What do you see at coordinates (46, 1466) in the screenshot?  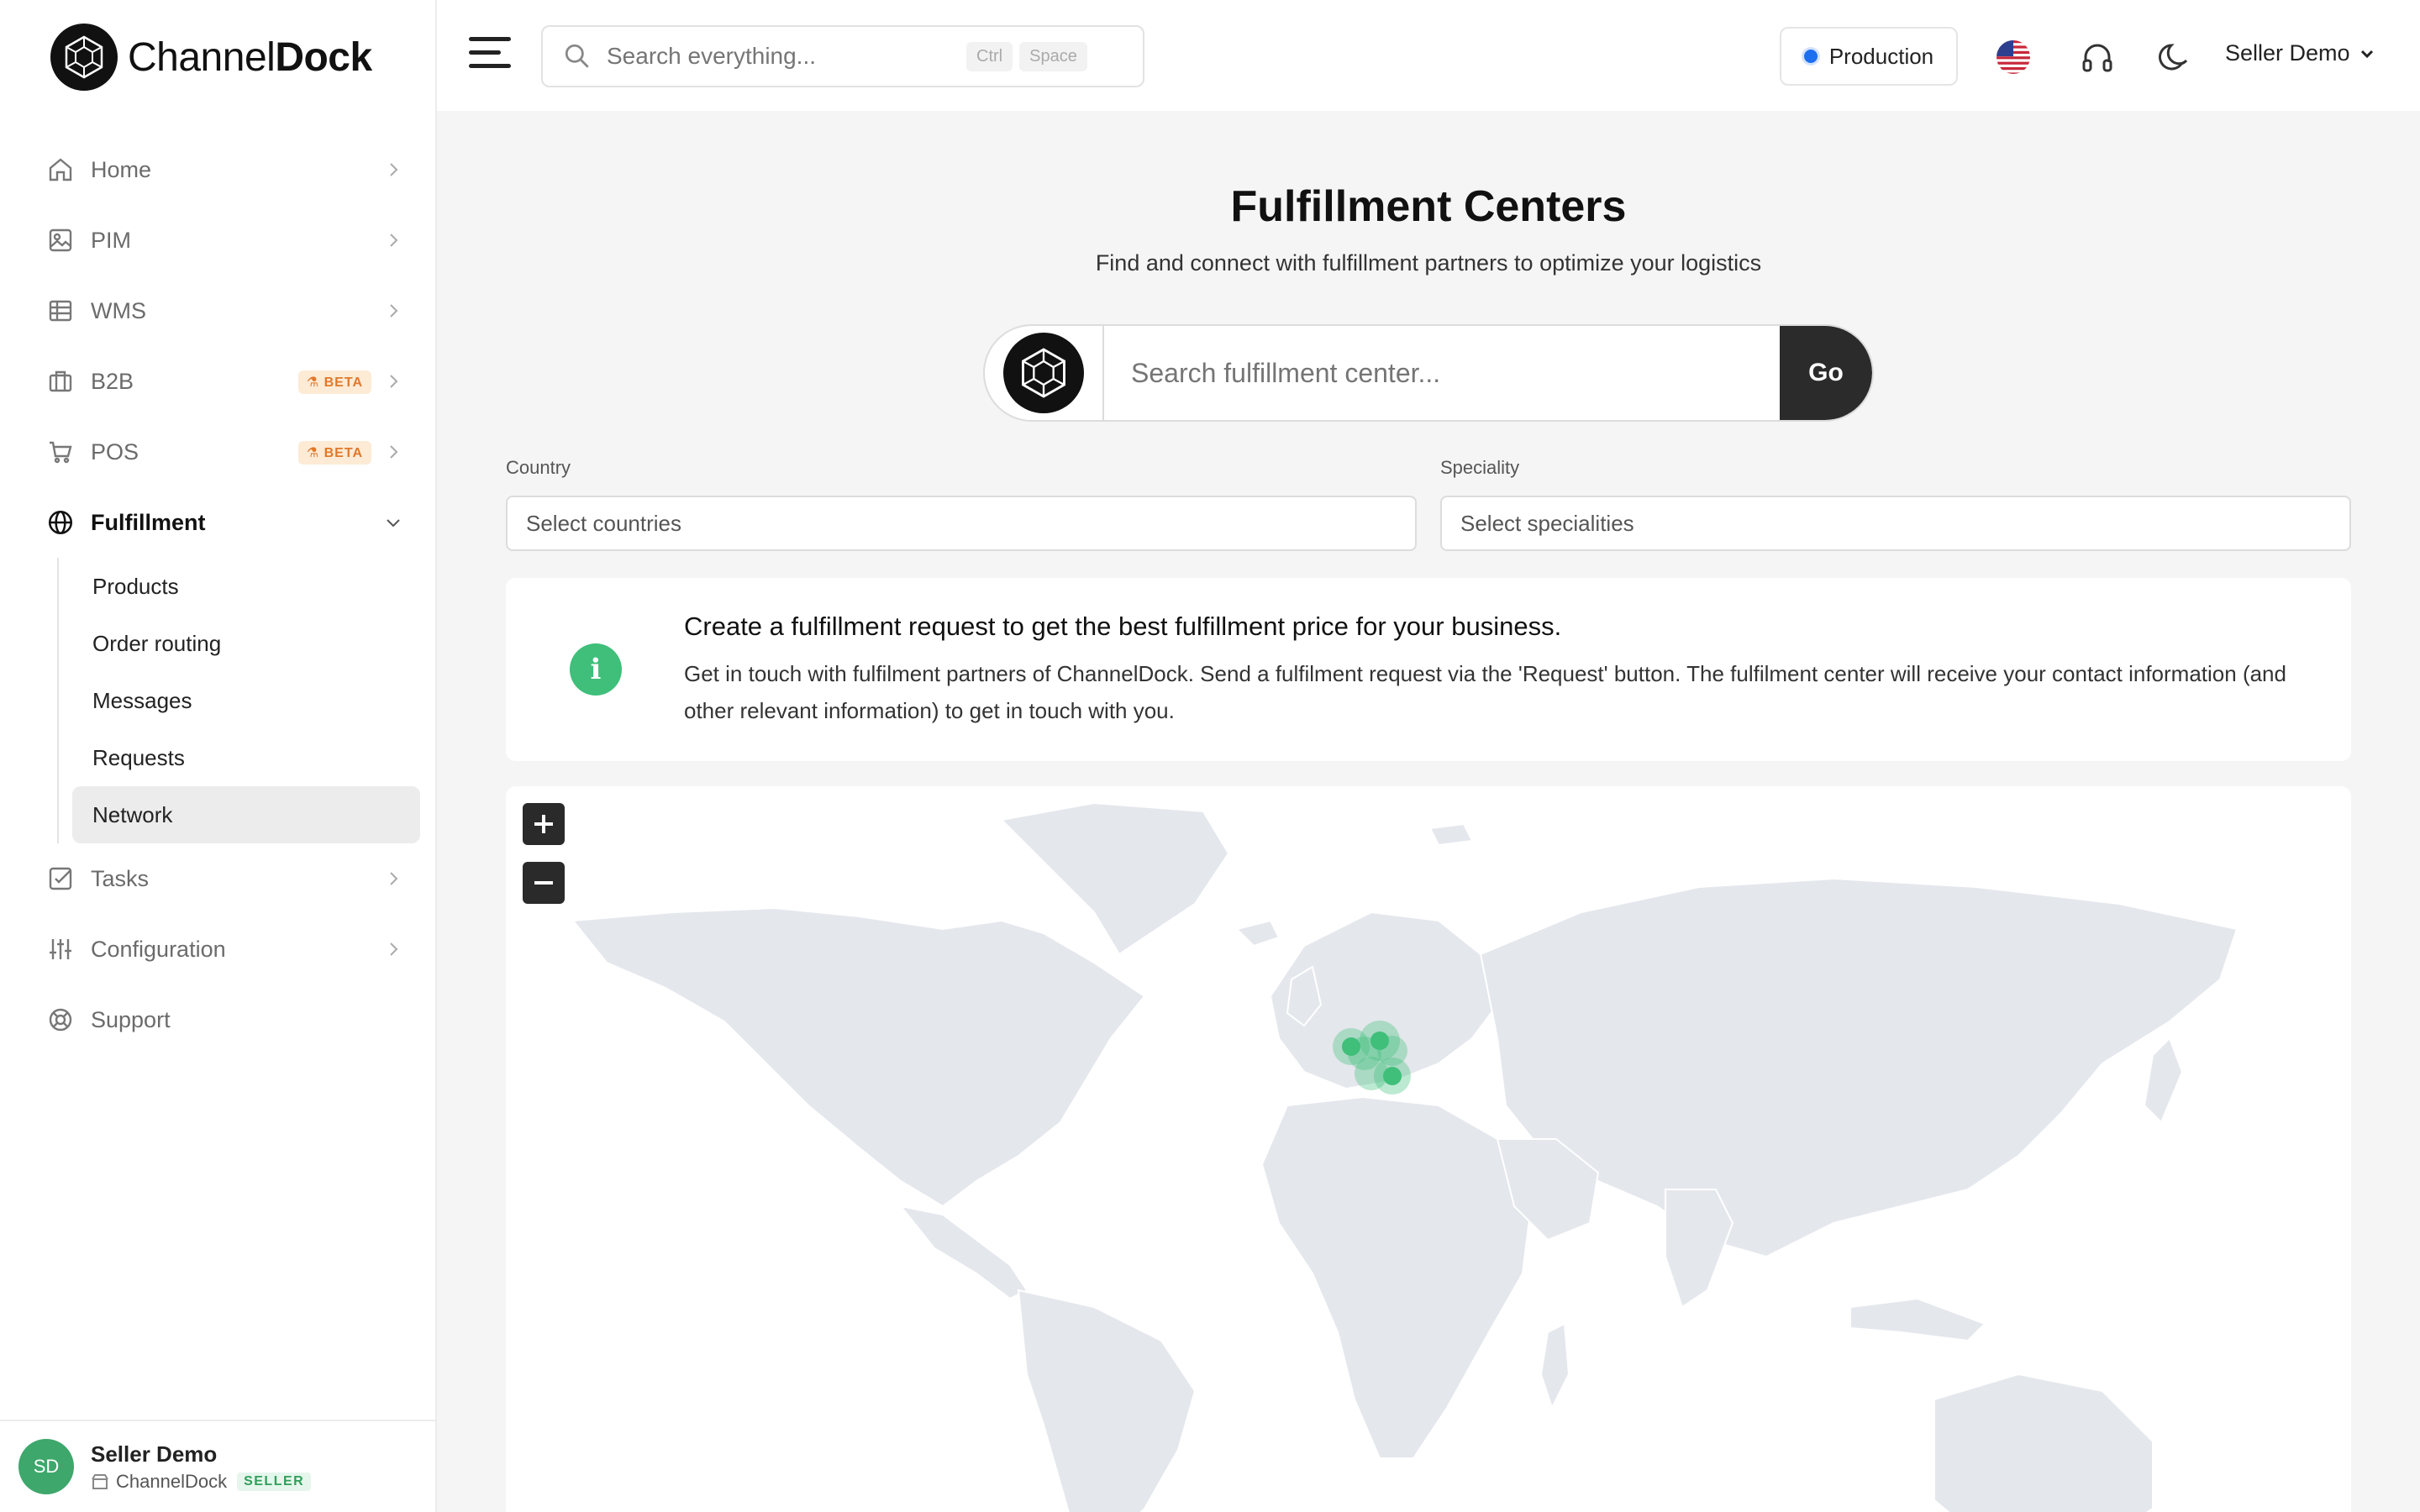 I see `avatar: SD` at bounding box center [46, 1466].